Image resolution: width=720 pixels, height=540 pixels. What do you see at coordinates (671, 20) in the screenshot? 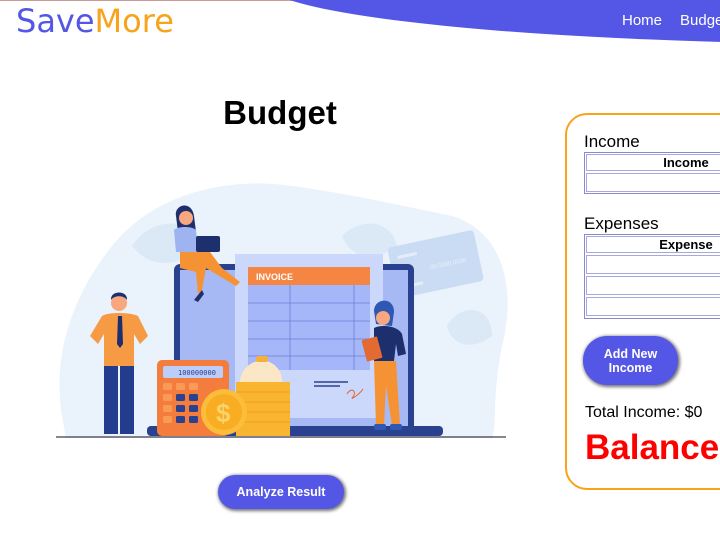
I see `main-nav: Home Budget` at bounding box center [671, 20].